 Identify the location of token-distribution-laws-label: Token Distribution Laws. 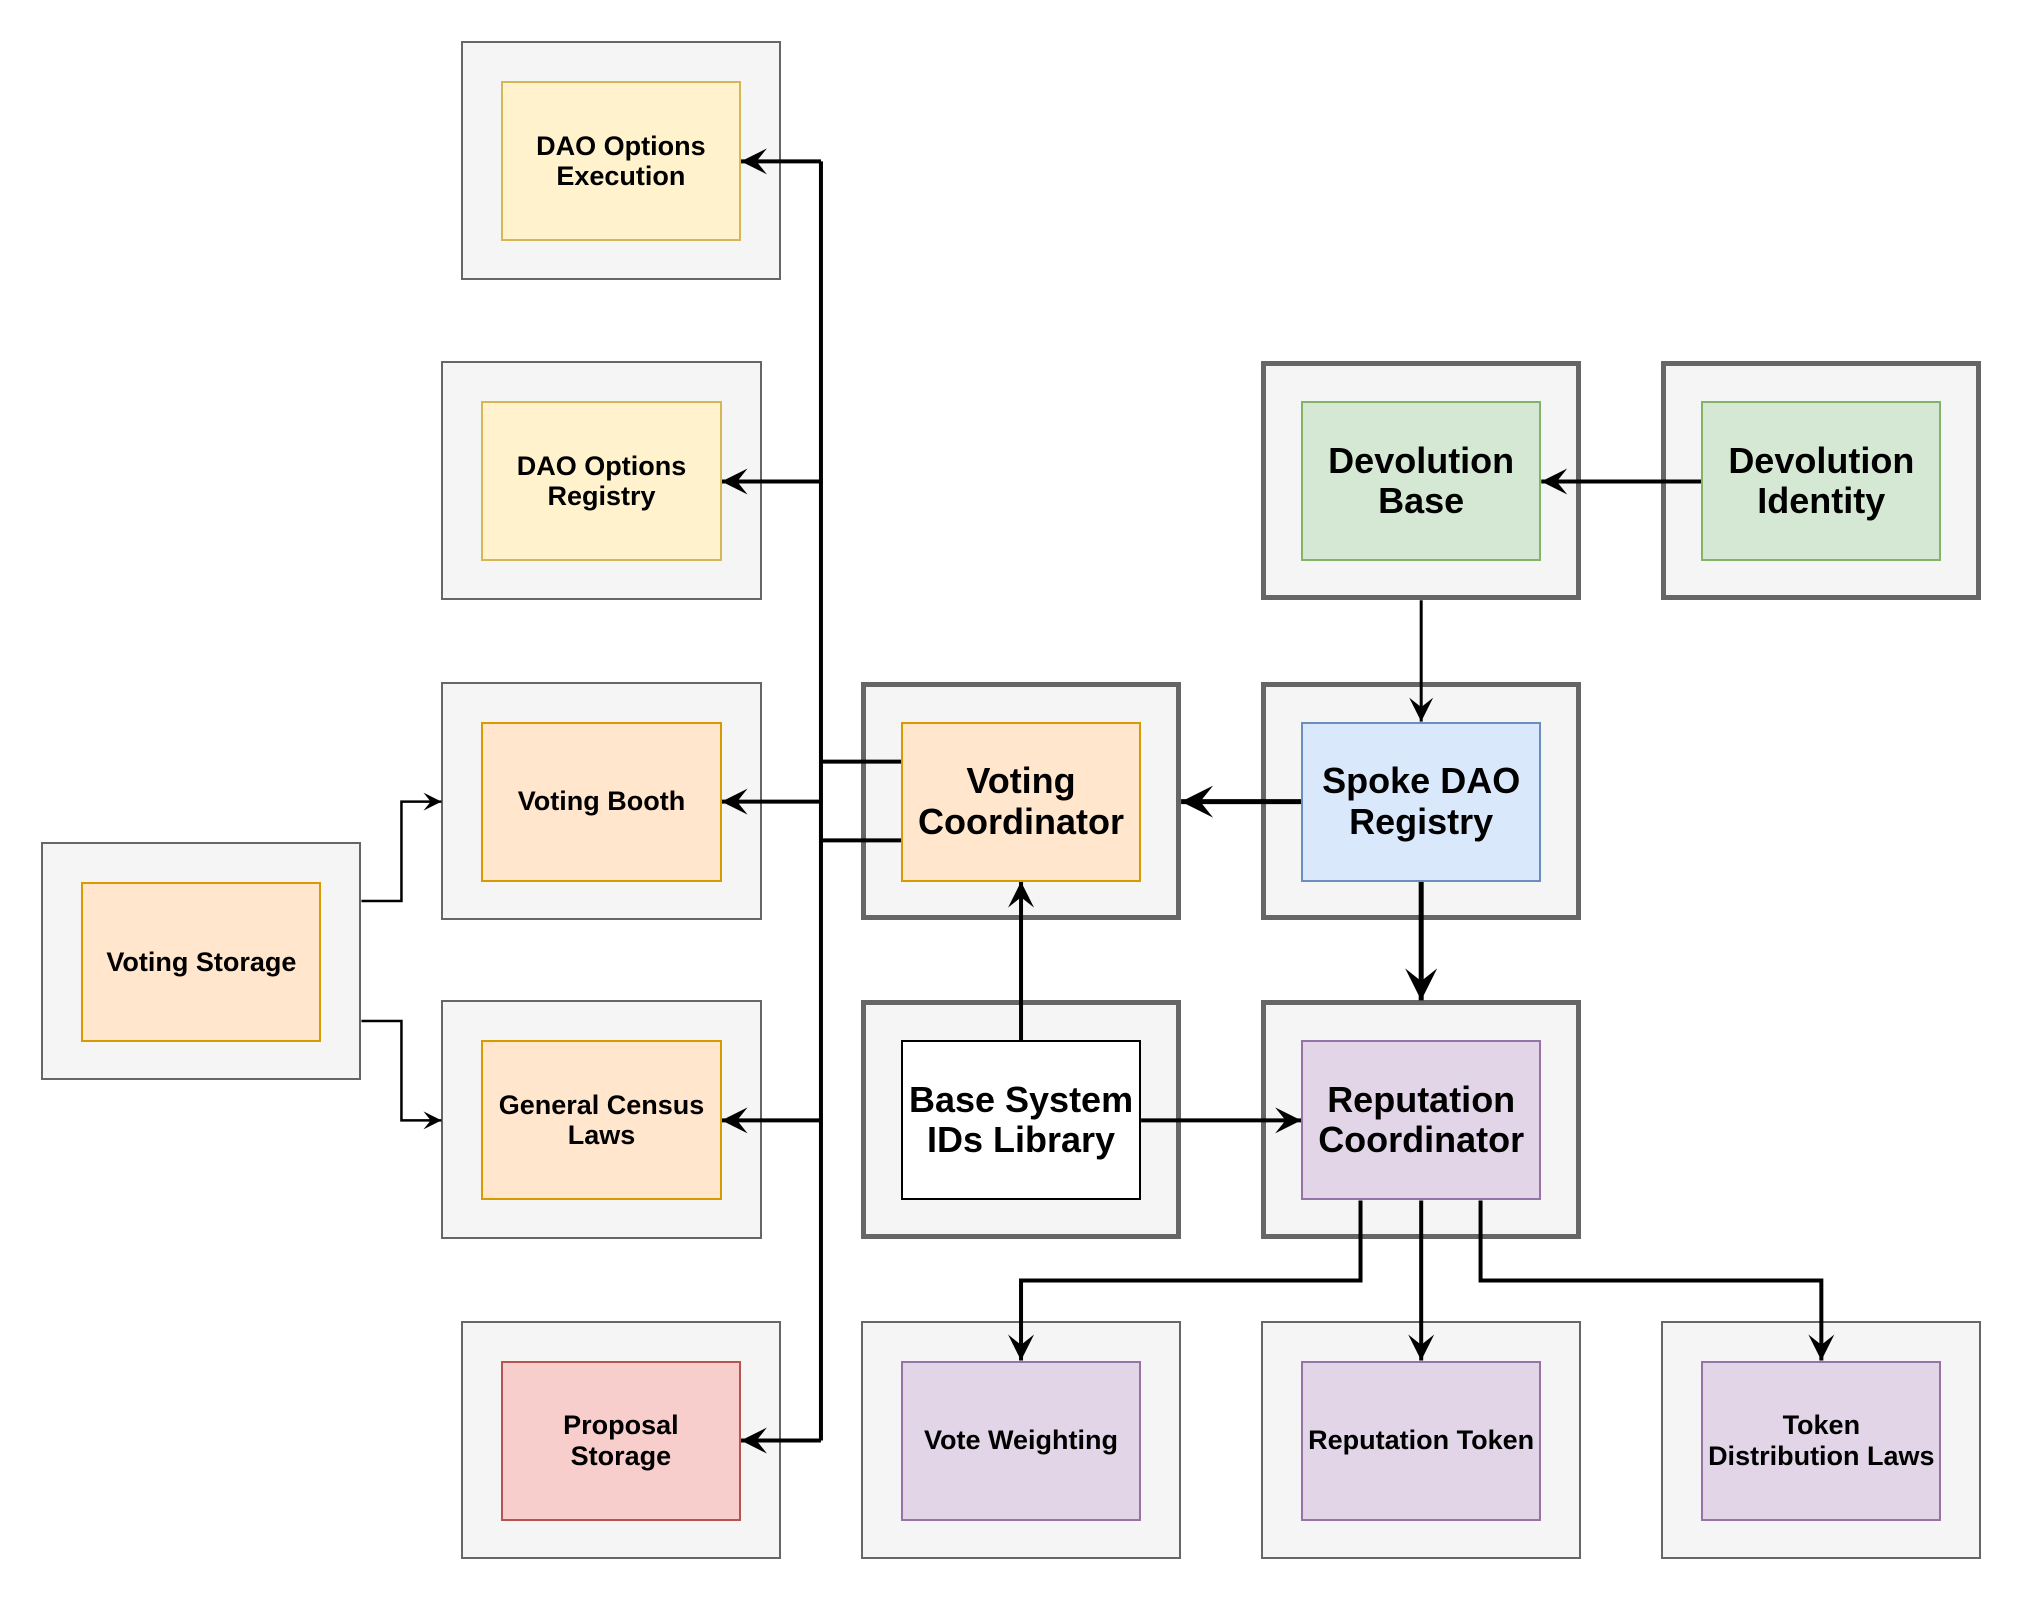
(1821, 1440).